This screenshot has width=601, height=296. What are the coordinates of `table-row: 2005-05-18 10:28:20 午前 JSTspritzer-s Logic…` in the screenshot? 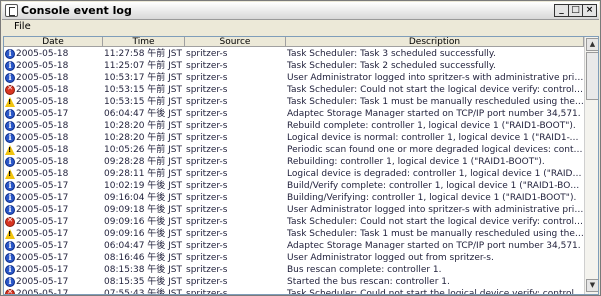 It's located at (294, 138).